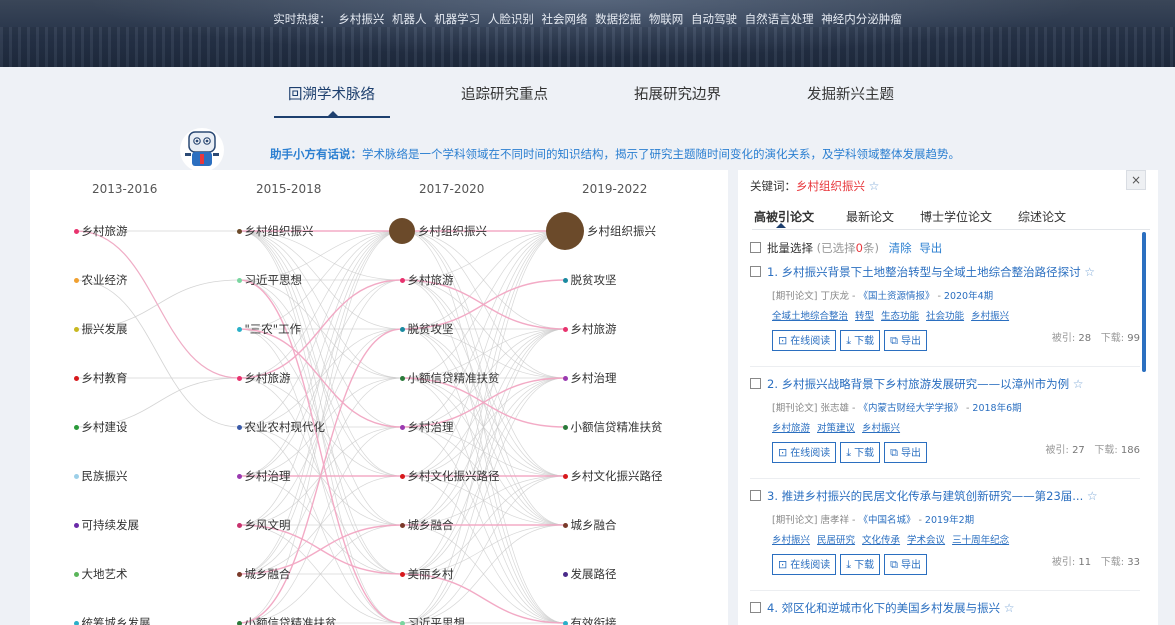  I want to click on paper-keyword: 学术会议, so click(926, 540).